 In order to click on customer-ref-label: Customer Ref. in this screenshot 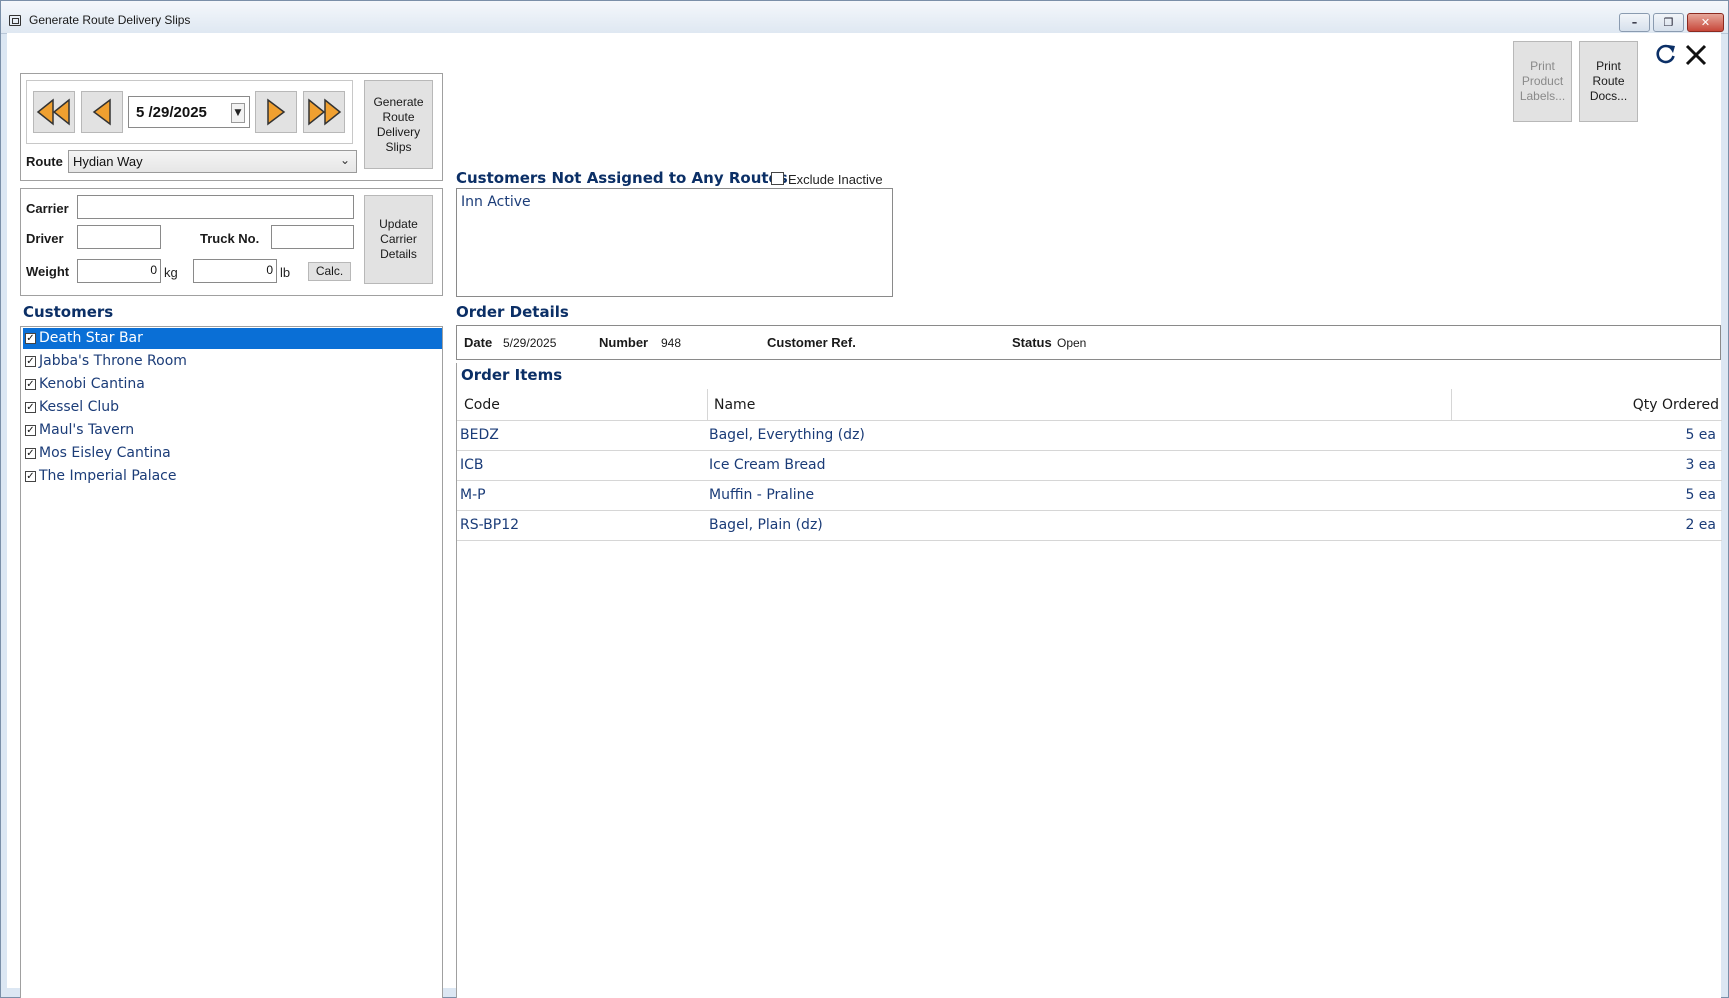, I will do `click(811, 342)`.